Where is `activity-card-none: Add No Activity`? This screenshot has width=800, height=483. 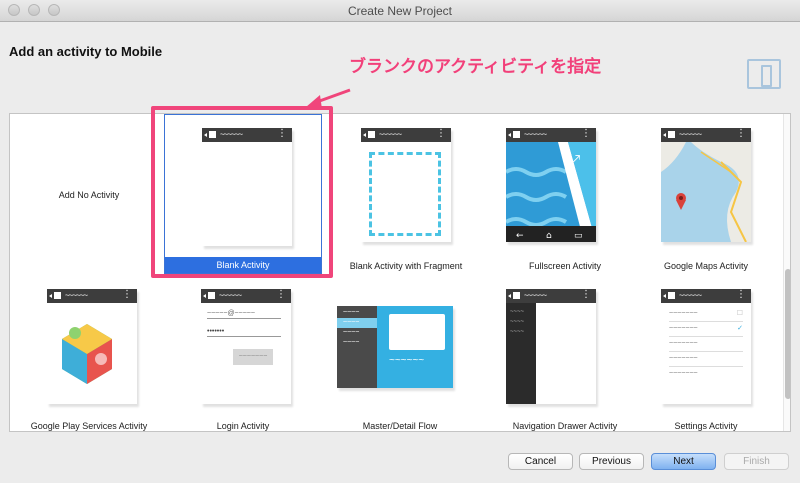
activity-card-none: Add No Activity is located at coordinates (89, 194).